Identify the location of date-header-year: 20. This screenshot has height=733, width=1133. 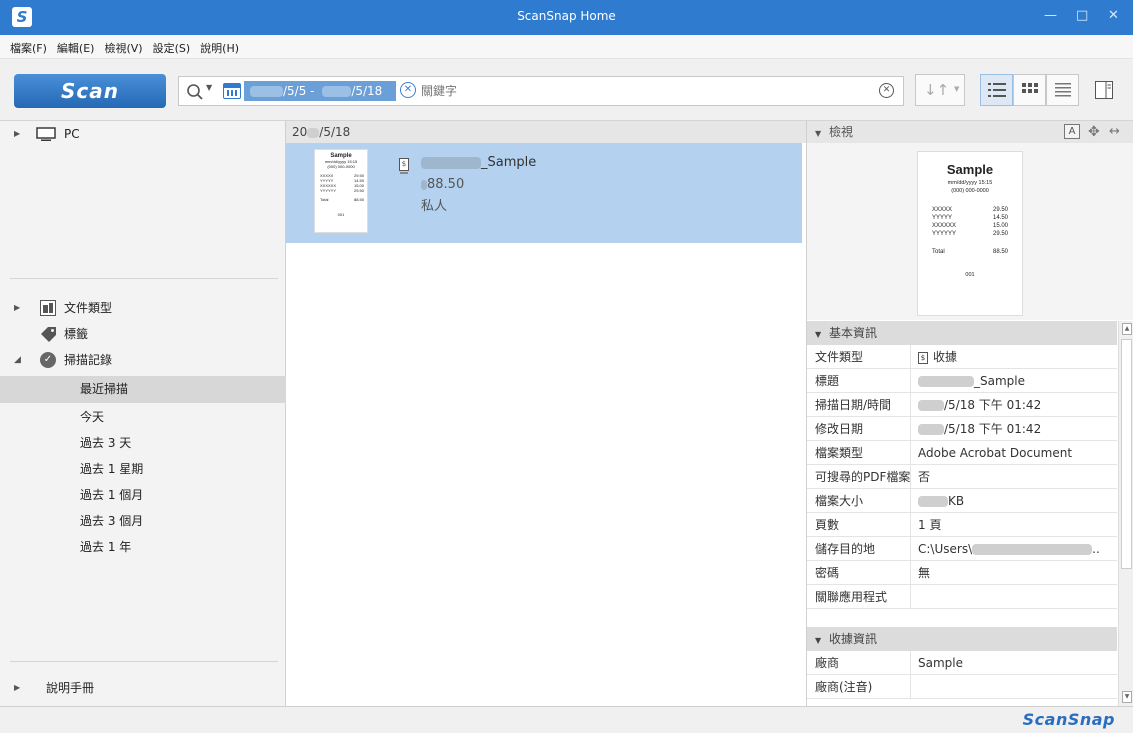
(300, 132).